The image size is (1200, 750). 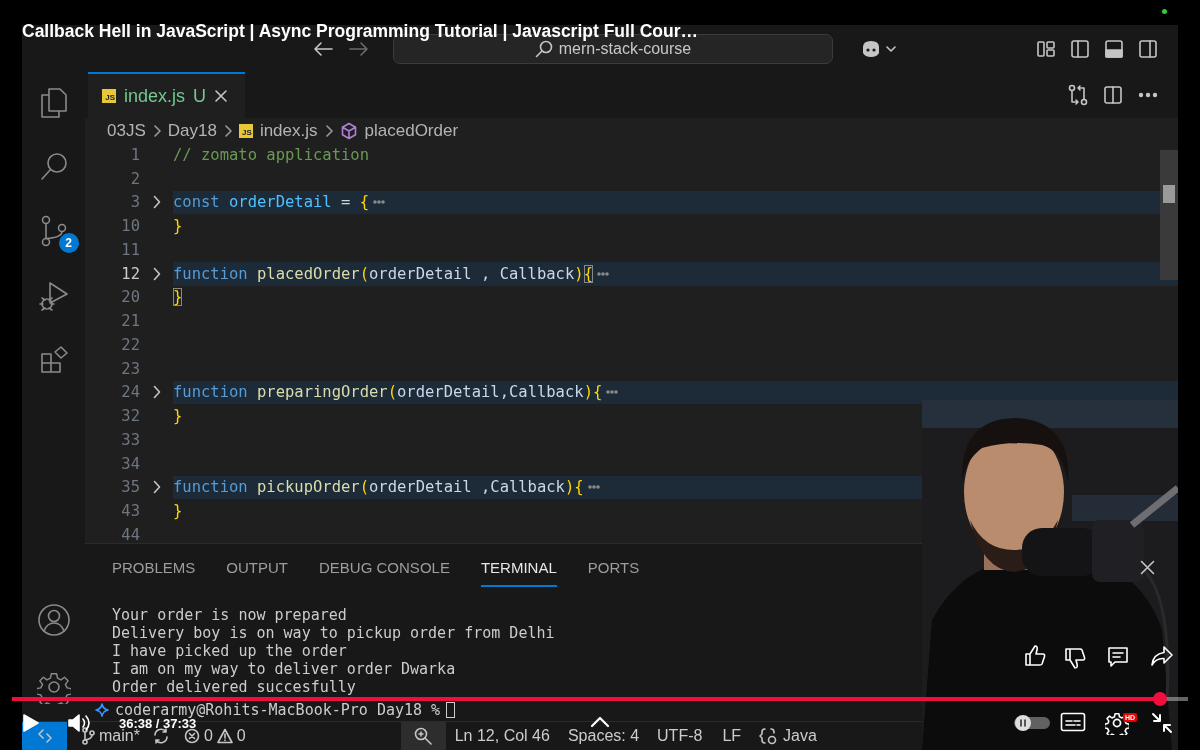 What do you see at coordinates (130, 321) in the screenshot?
I see `line-number: 21` at bounding box center [130, 321].